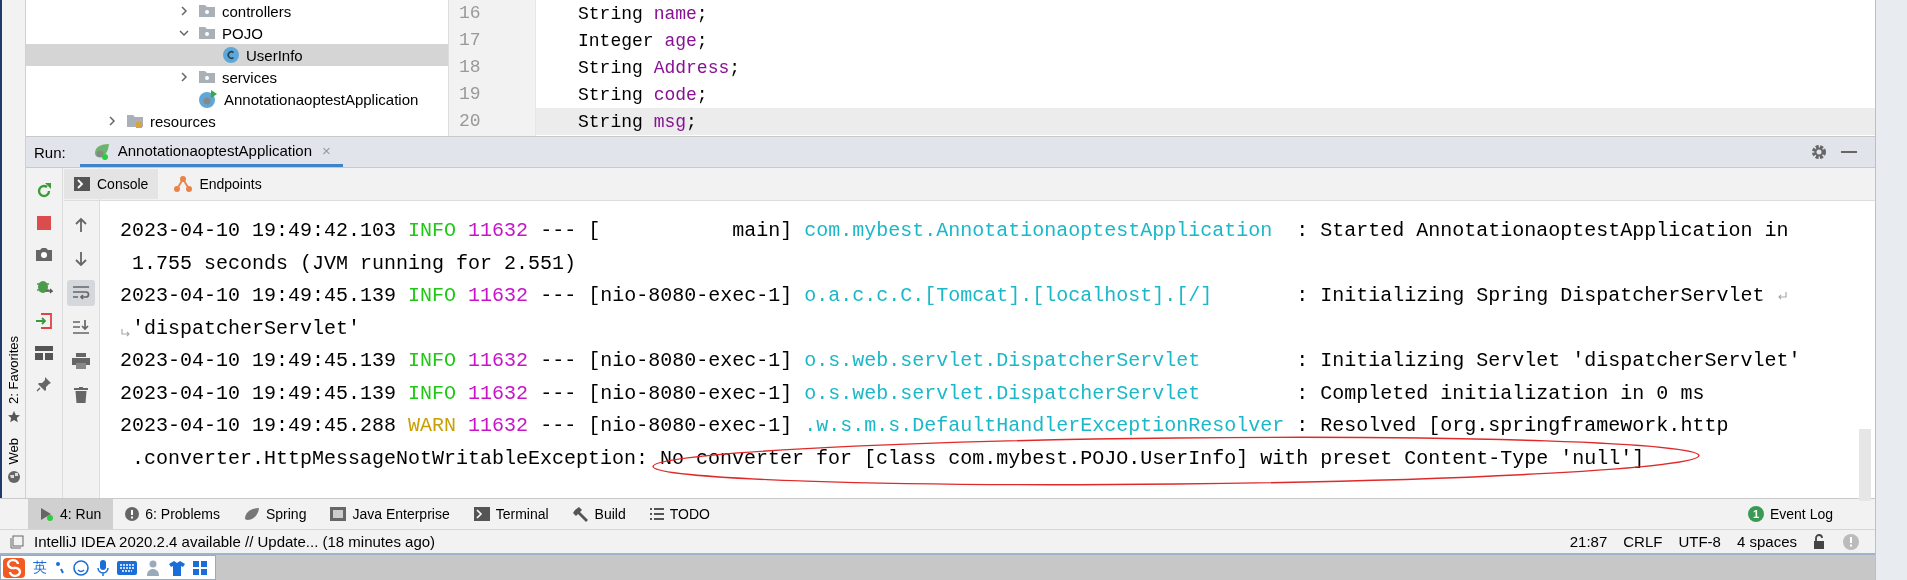  I want to click on log-line: 2023-04-10 19:49:45.288 WARN 11632 --- [nio-8080-exec-1] .w.s.m.s.DefaultHandlerExceptionResolver : Resolved [org.springframework.http, so click(924, 426).